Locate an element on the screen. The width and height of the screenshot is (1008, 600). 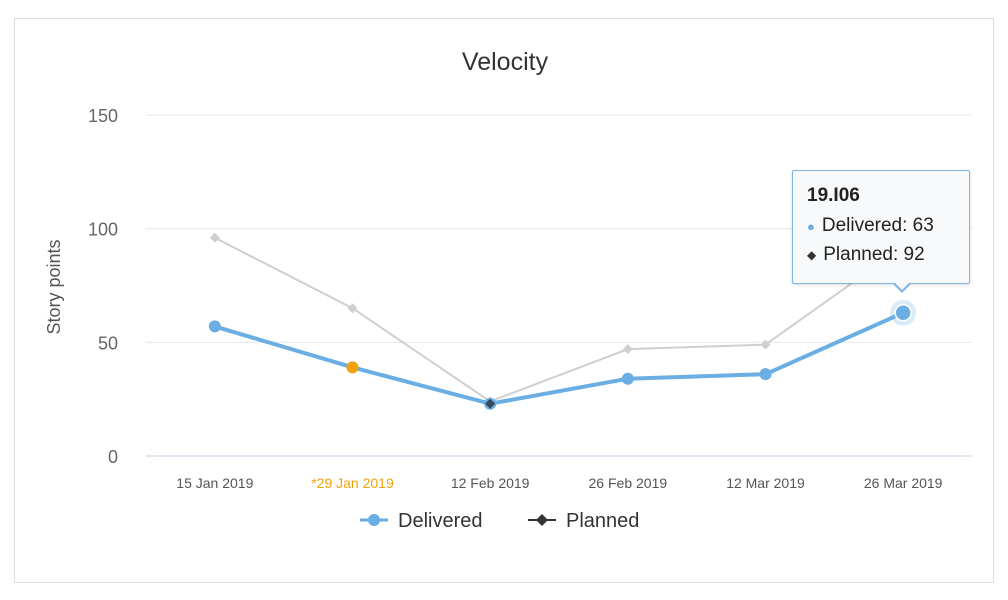
legend-planned-marker is located at coordinates (542, 520).